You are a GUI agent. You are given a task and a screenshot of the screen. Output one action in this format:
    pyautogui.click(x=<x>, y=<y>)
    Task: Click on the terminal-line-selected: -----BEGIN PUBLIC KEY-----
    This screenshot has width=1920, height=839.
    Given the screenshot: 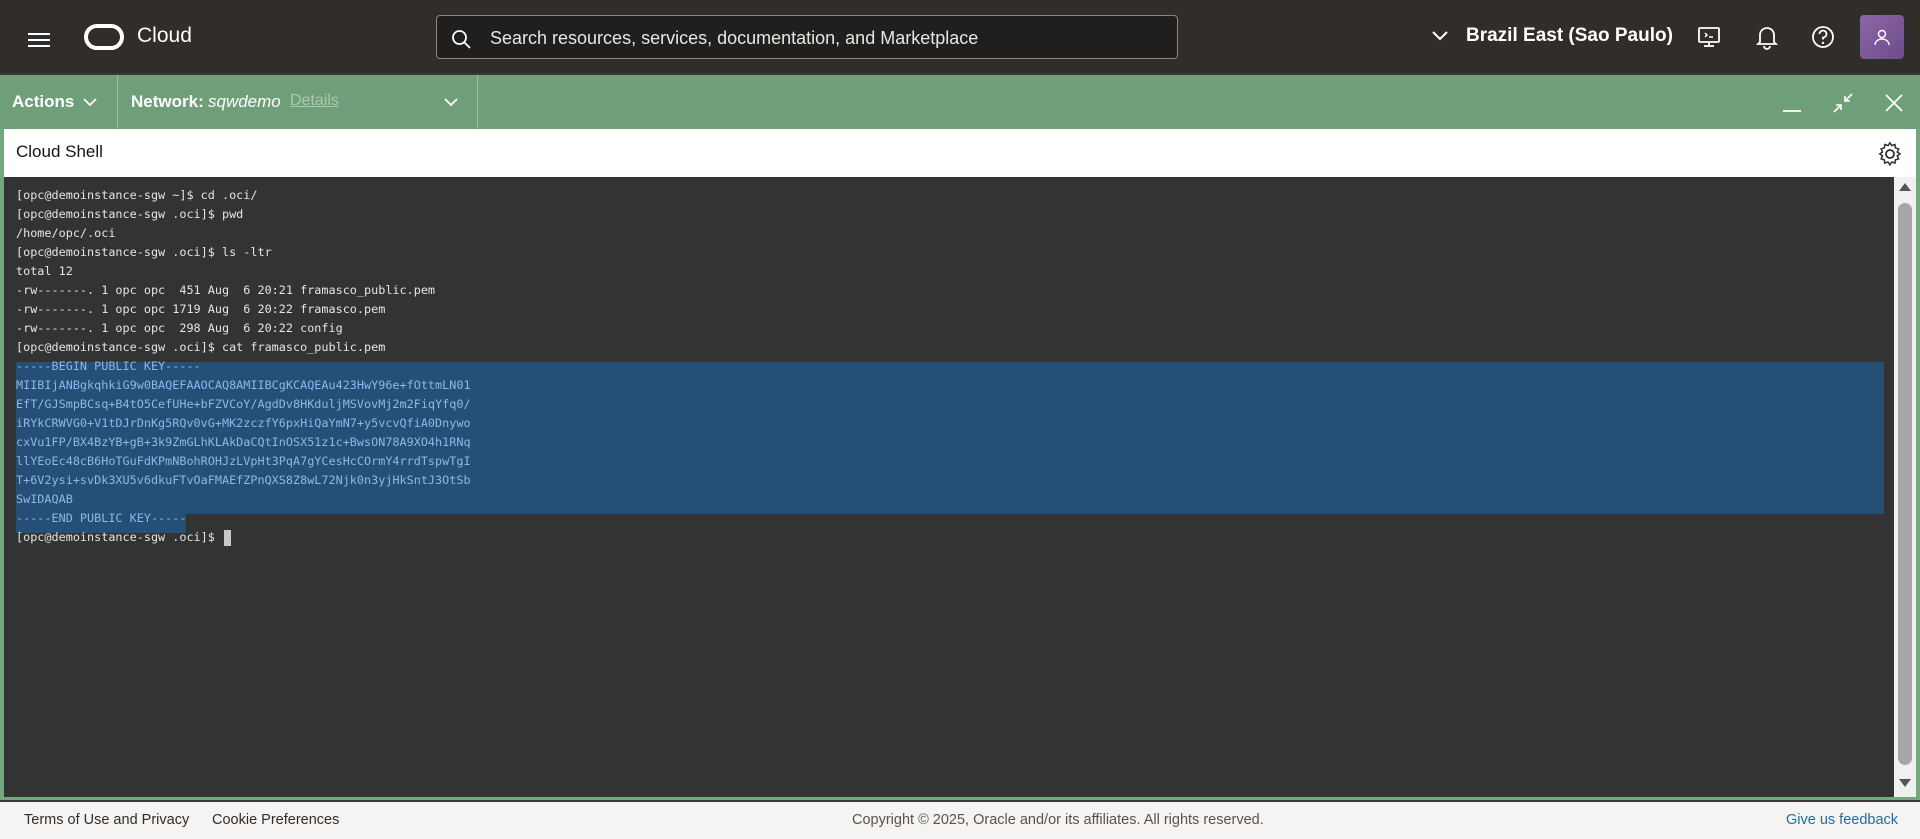 What is the action you would take?
    pyautogui.click(x=108, y=366)
    